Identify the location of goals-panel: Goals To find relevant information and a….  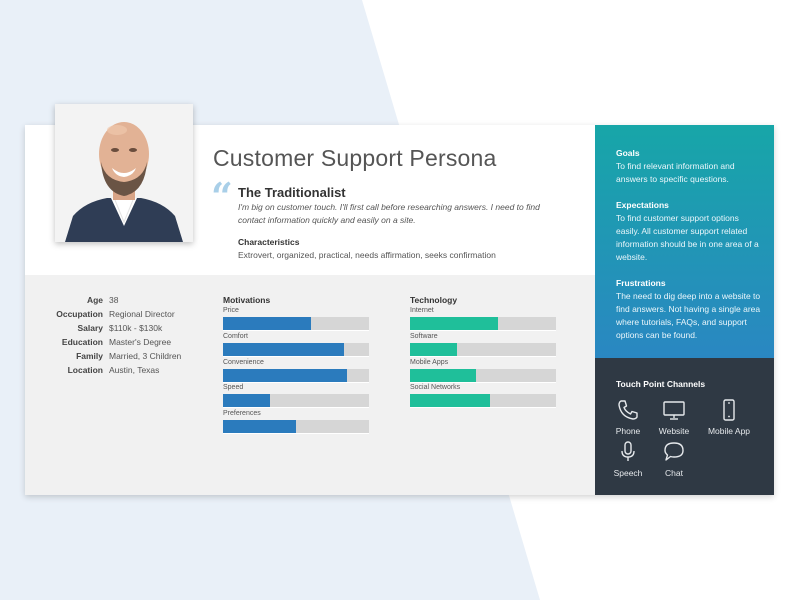
(684, 241).